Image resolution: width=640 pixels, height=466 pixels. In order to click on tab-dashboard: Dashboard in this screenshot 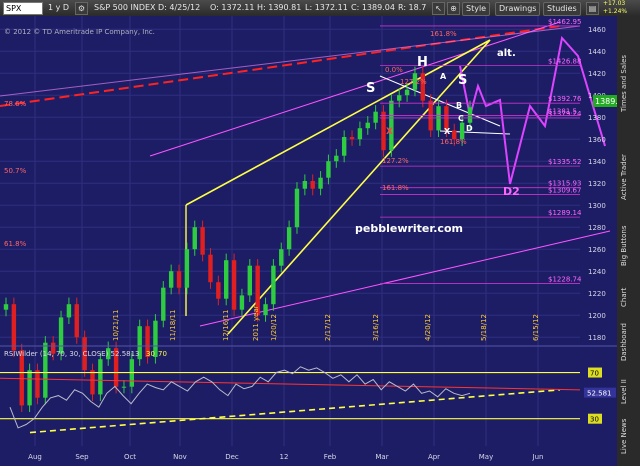, I will do `click(628, 342)`.